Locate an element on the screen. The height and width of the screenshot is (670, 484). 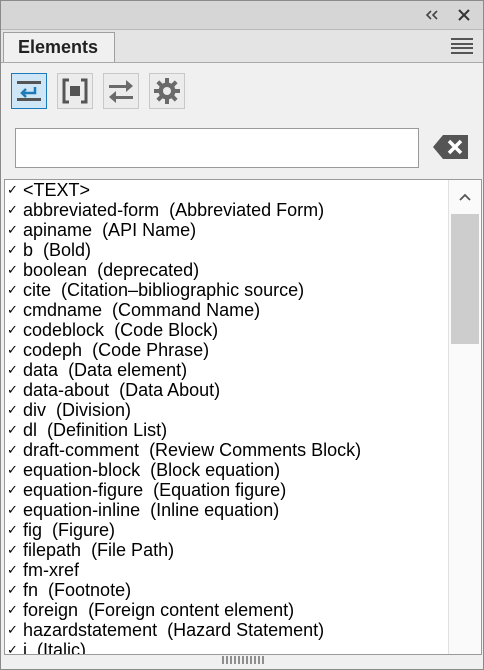
elements-list-toggle-icon is located at coordinates (29, 91).